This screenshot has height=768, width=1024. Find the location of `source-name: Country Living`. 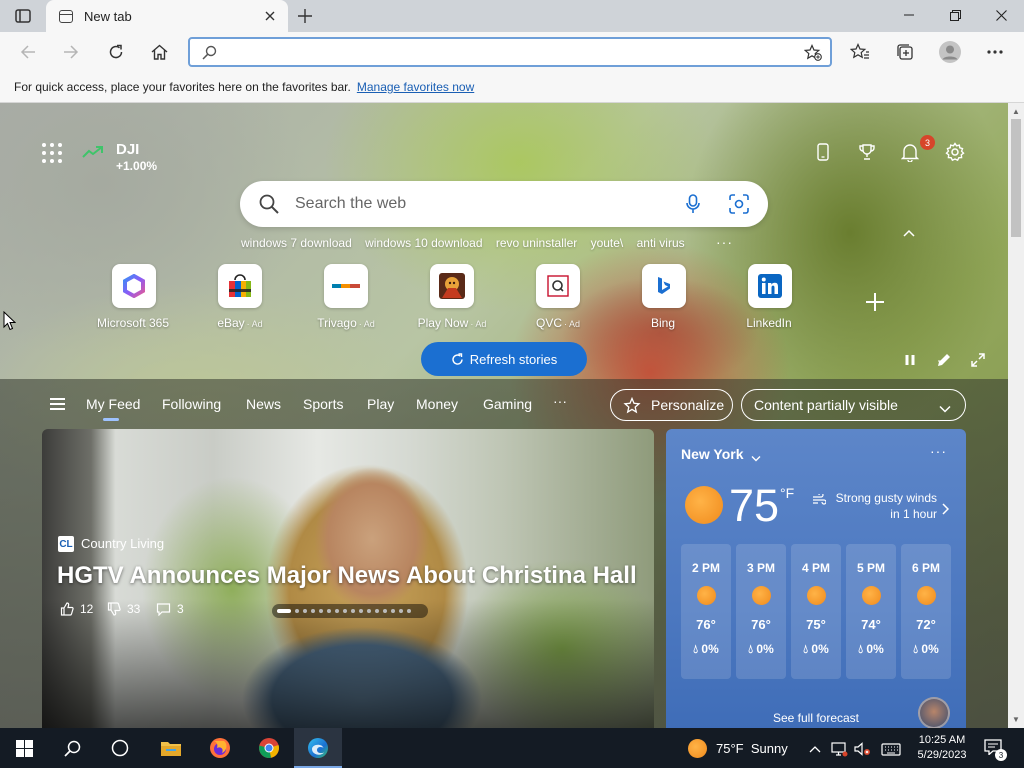

source-name: Country Living is located at coordinates (122, 543).